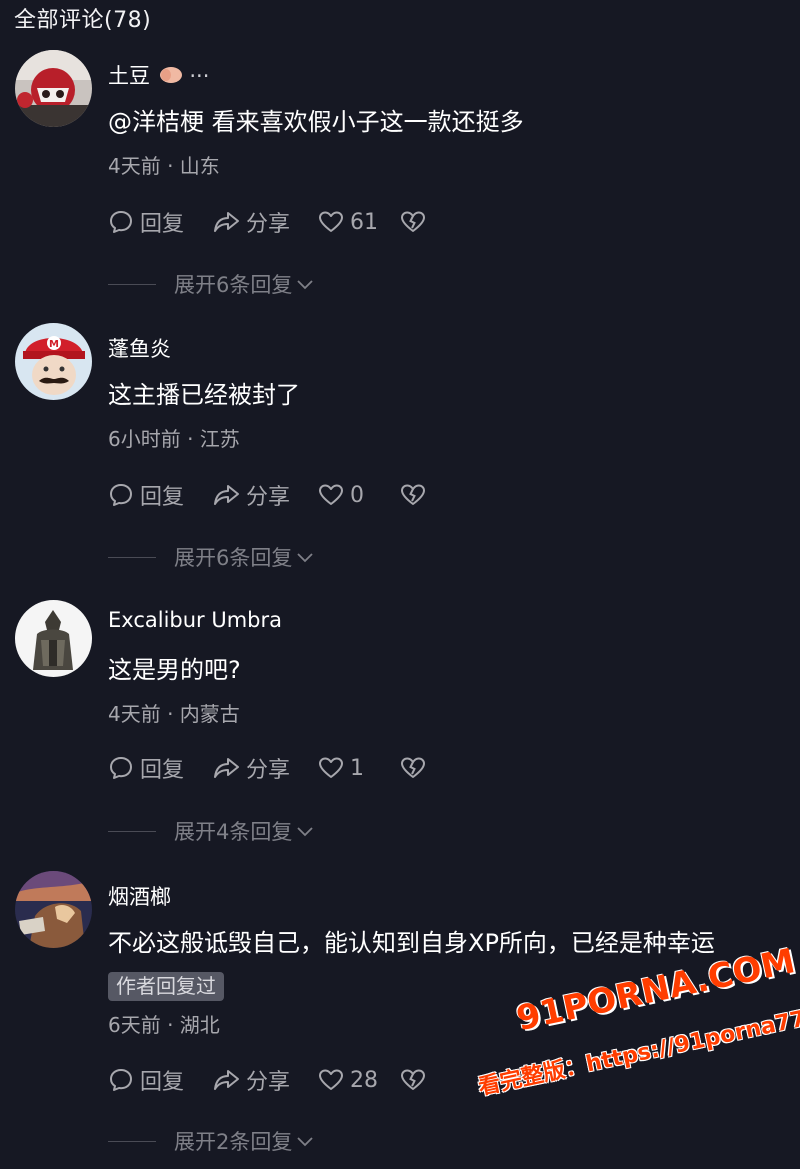 This screenshot has width=800, height=1169. What do you see at coordinates (164, 1025) in the screenshot?
I see `comment-meta: 6天前 · 湖北` at bounding box center [164, 1025].